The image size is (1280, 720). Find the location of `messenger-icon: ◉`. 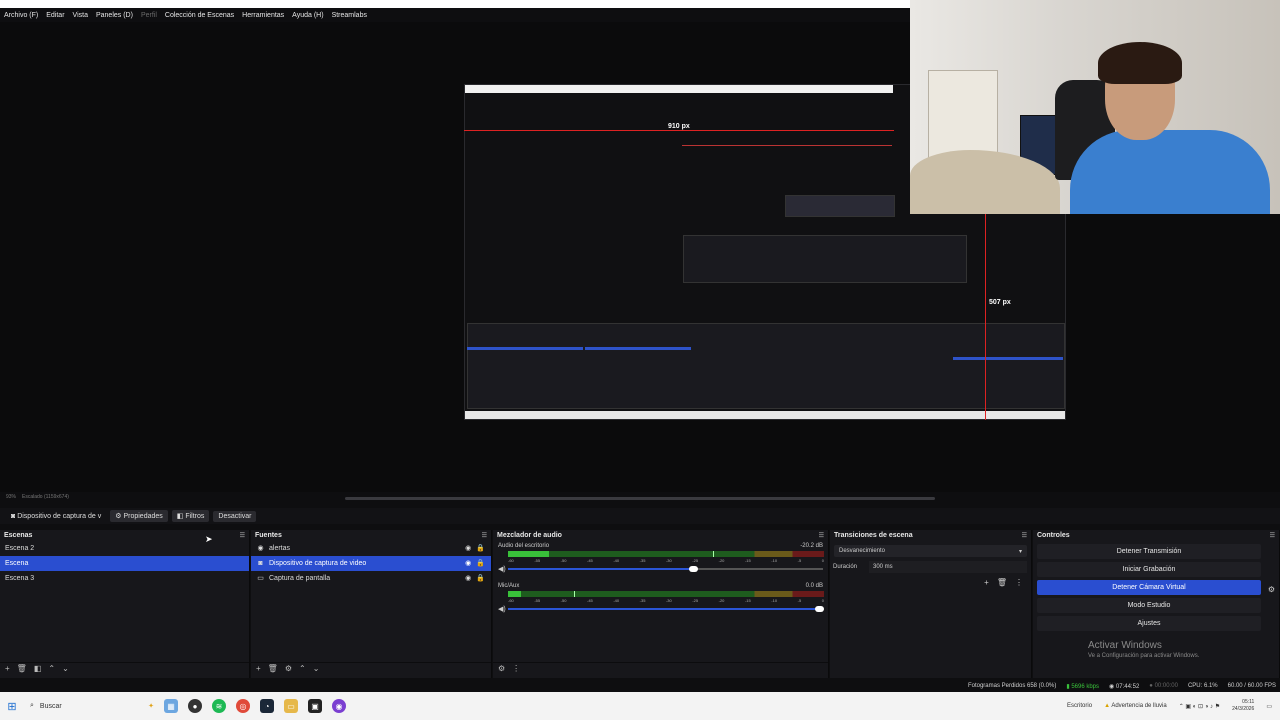

messenger-icon: ◉ is located at coordinates (339, 706).